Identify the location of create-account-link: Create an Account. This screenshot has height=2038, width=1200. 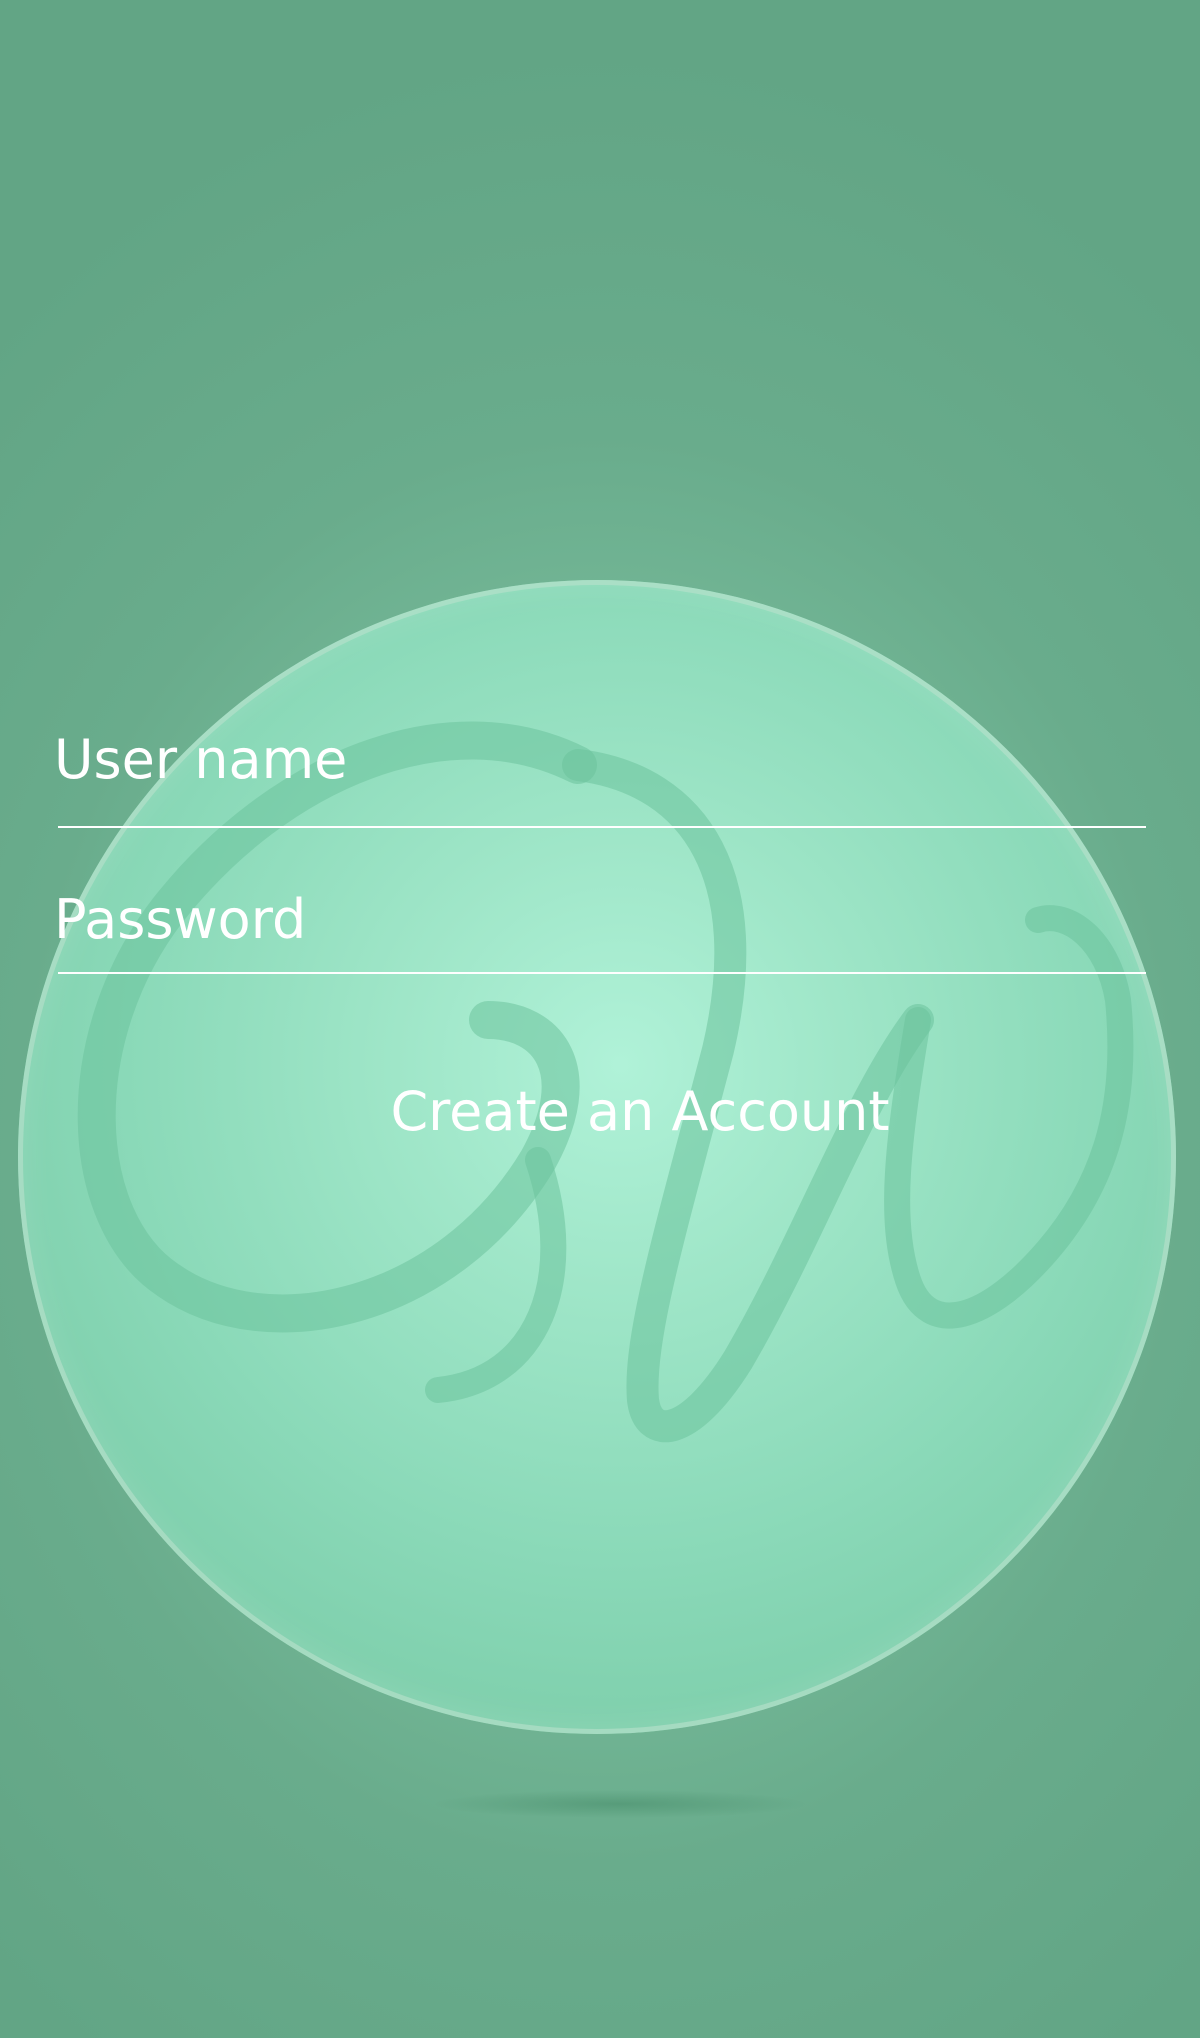
(640, 1112).